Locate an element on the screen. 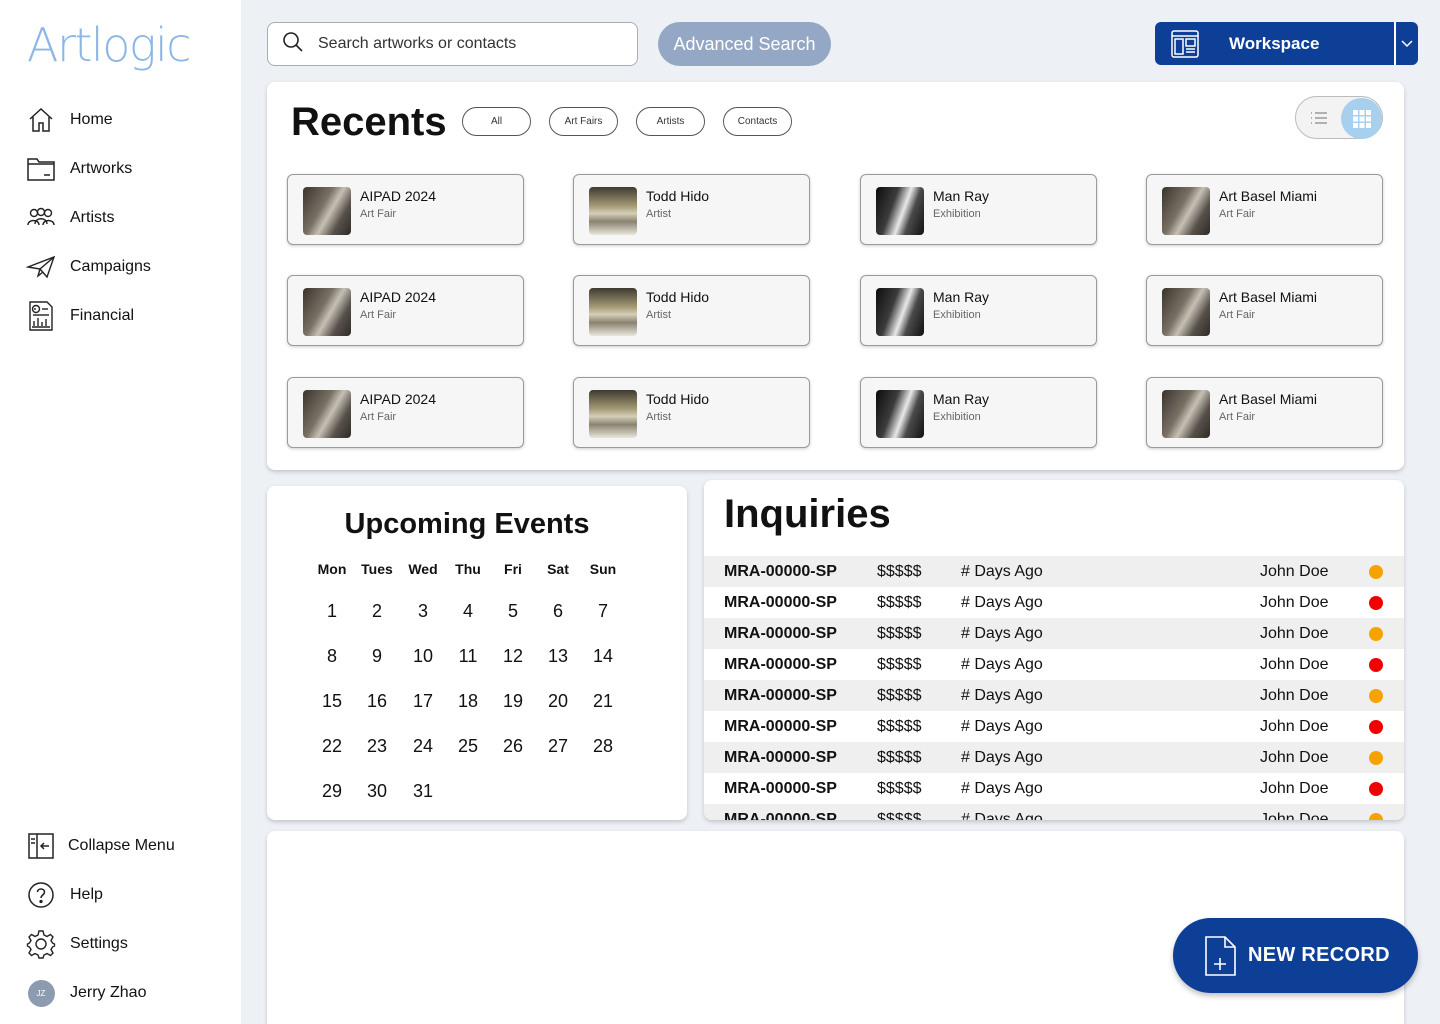  calendar-day: 3 is located at coordinates (423, 611).